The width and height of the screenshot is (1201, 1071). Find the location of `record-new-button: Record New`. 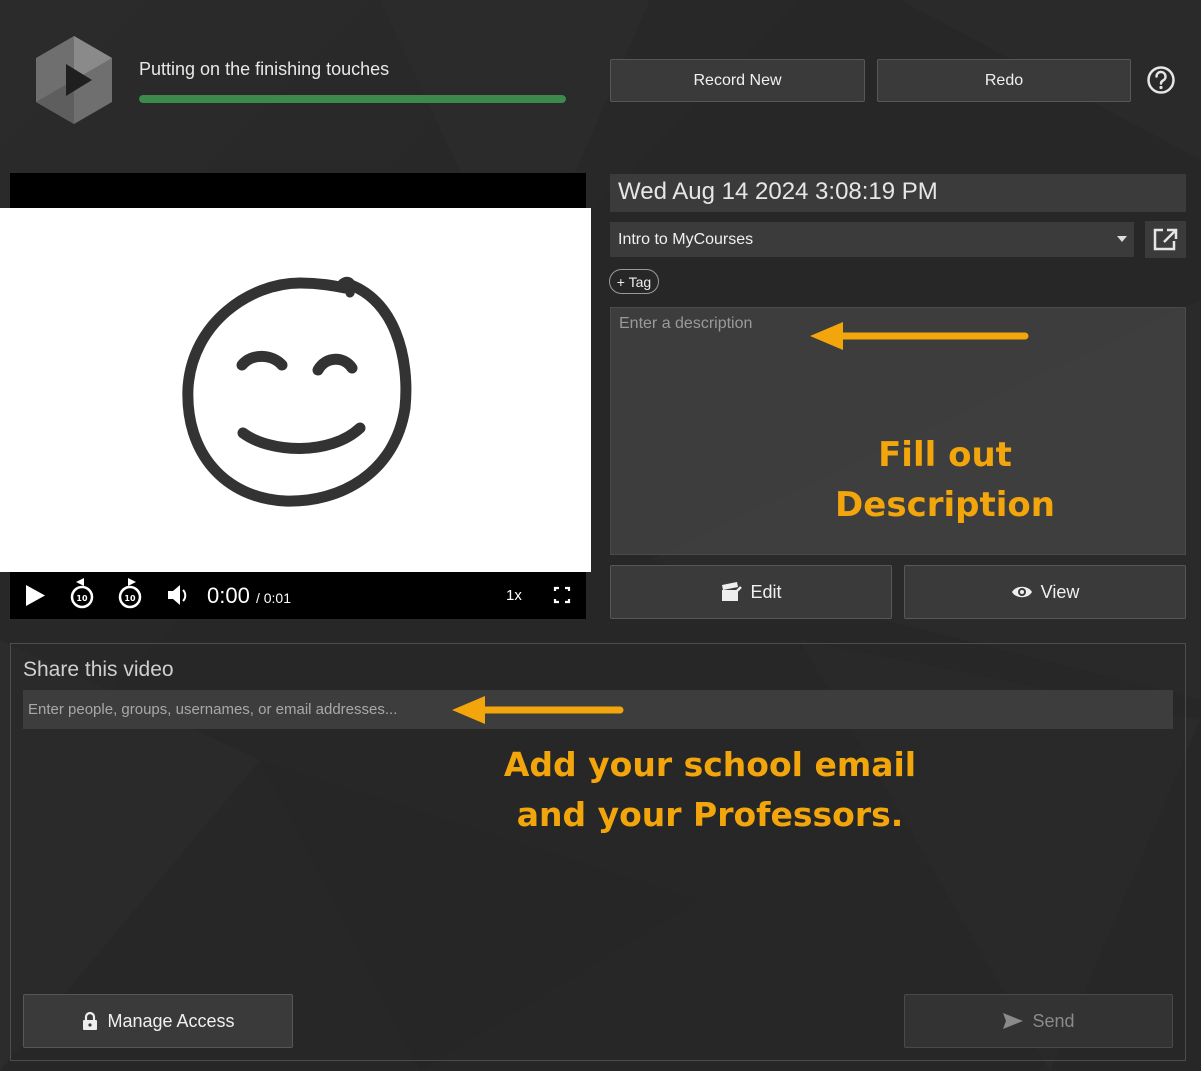

record-new-button: Record New is located at coordinates (737, 80).